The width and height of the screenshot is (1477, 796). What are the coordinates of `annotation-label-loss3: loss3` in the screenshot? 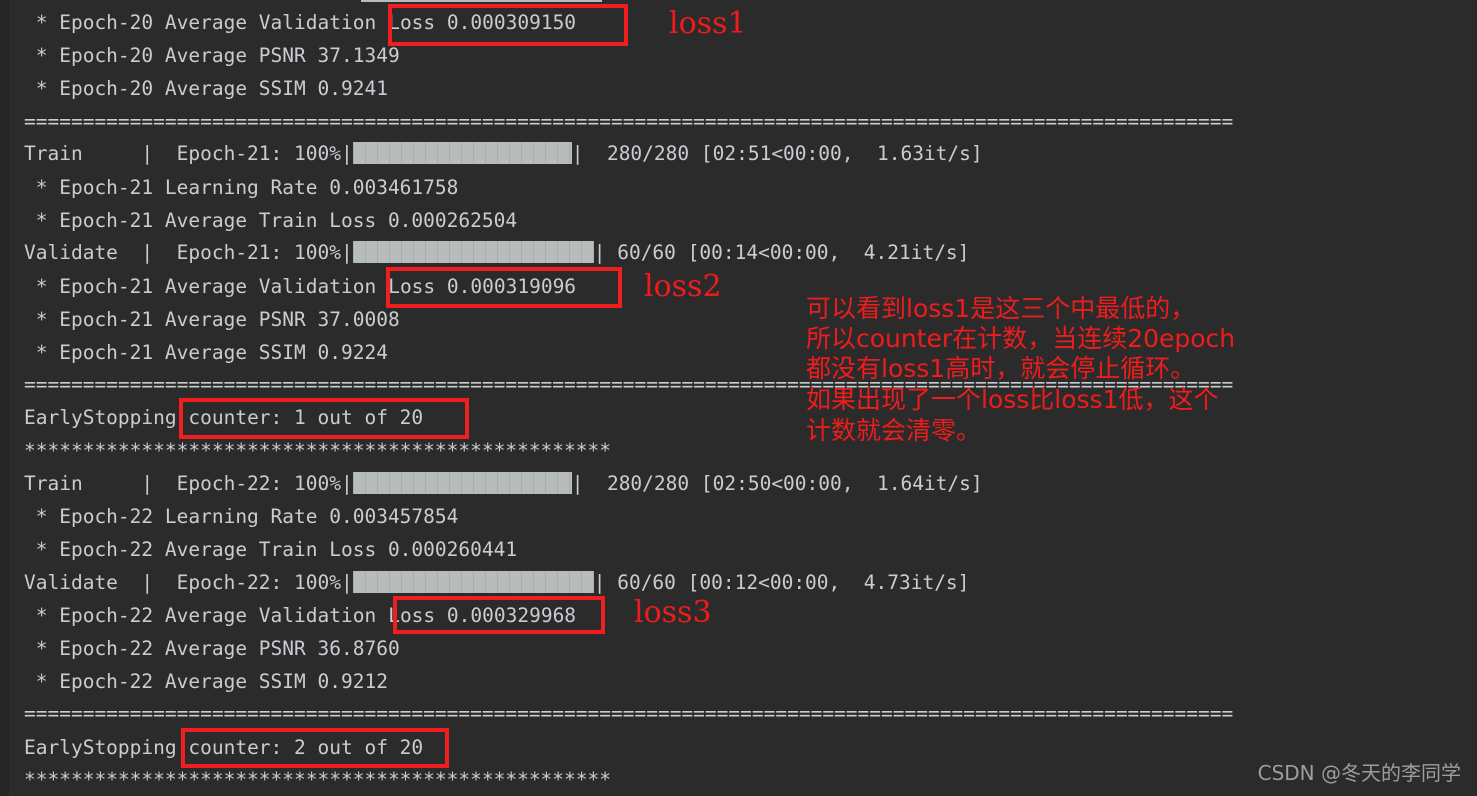 It's located at (673, 612).